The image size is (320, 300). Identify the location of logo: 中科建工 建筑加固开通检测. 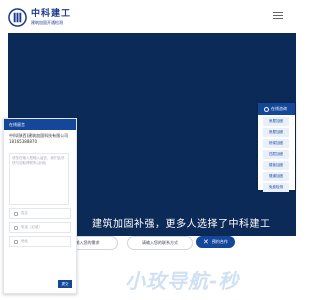
(43, 17).